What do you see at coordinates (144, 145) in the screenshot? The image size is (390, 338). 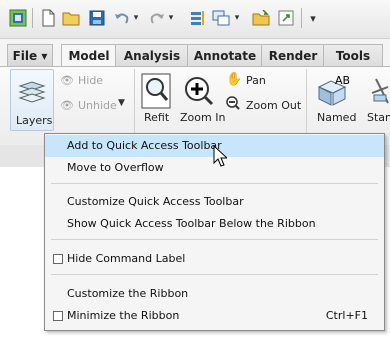 I see `menu-item-label: Add to Quick Access Toolbar` at bounding box center [144, 145].